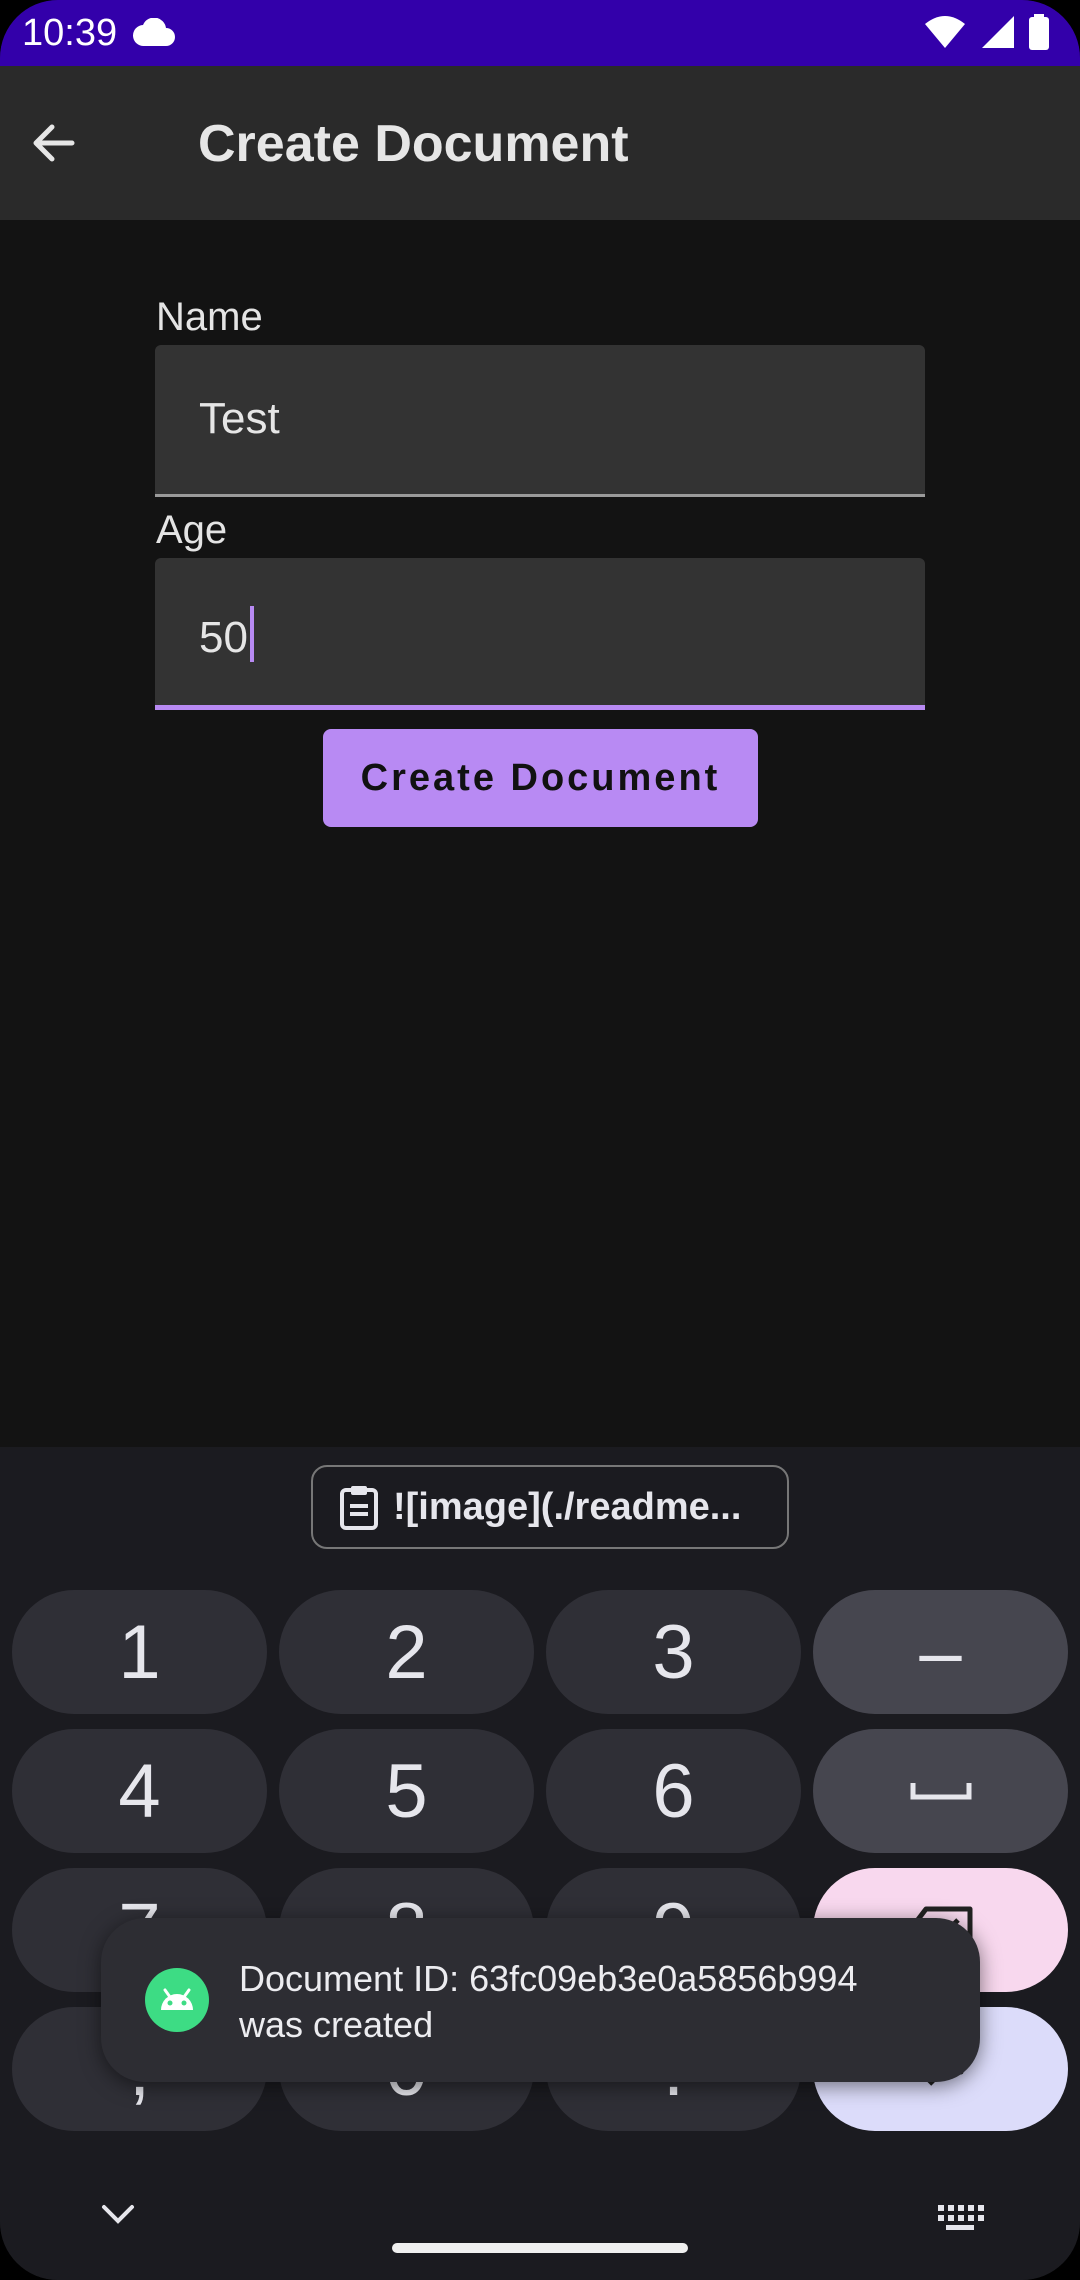 The width and height of the screenshot is (1080, 2280). I want to click on key-6: 6, so click(673, 1791).